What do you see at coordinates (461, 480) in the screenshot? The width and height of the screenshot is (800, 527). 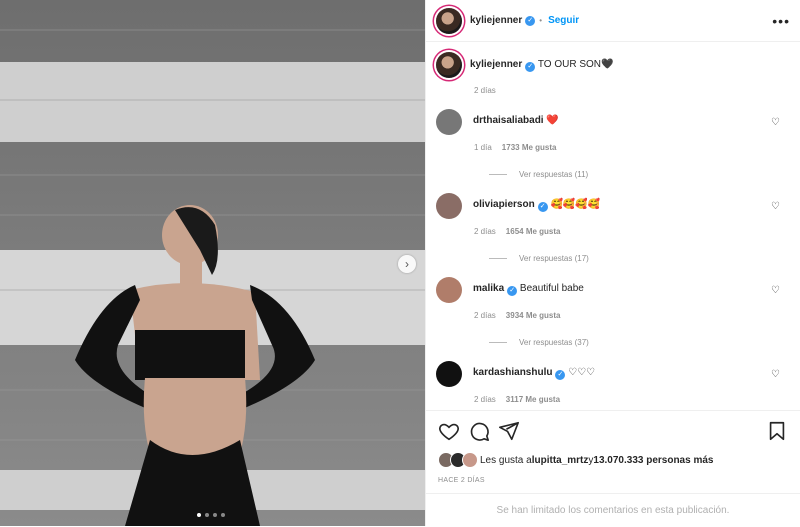 I see `post-time: HACE 2 DÍAS` at bounding box center [461, 480].